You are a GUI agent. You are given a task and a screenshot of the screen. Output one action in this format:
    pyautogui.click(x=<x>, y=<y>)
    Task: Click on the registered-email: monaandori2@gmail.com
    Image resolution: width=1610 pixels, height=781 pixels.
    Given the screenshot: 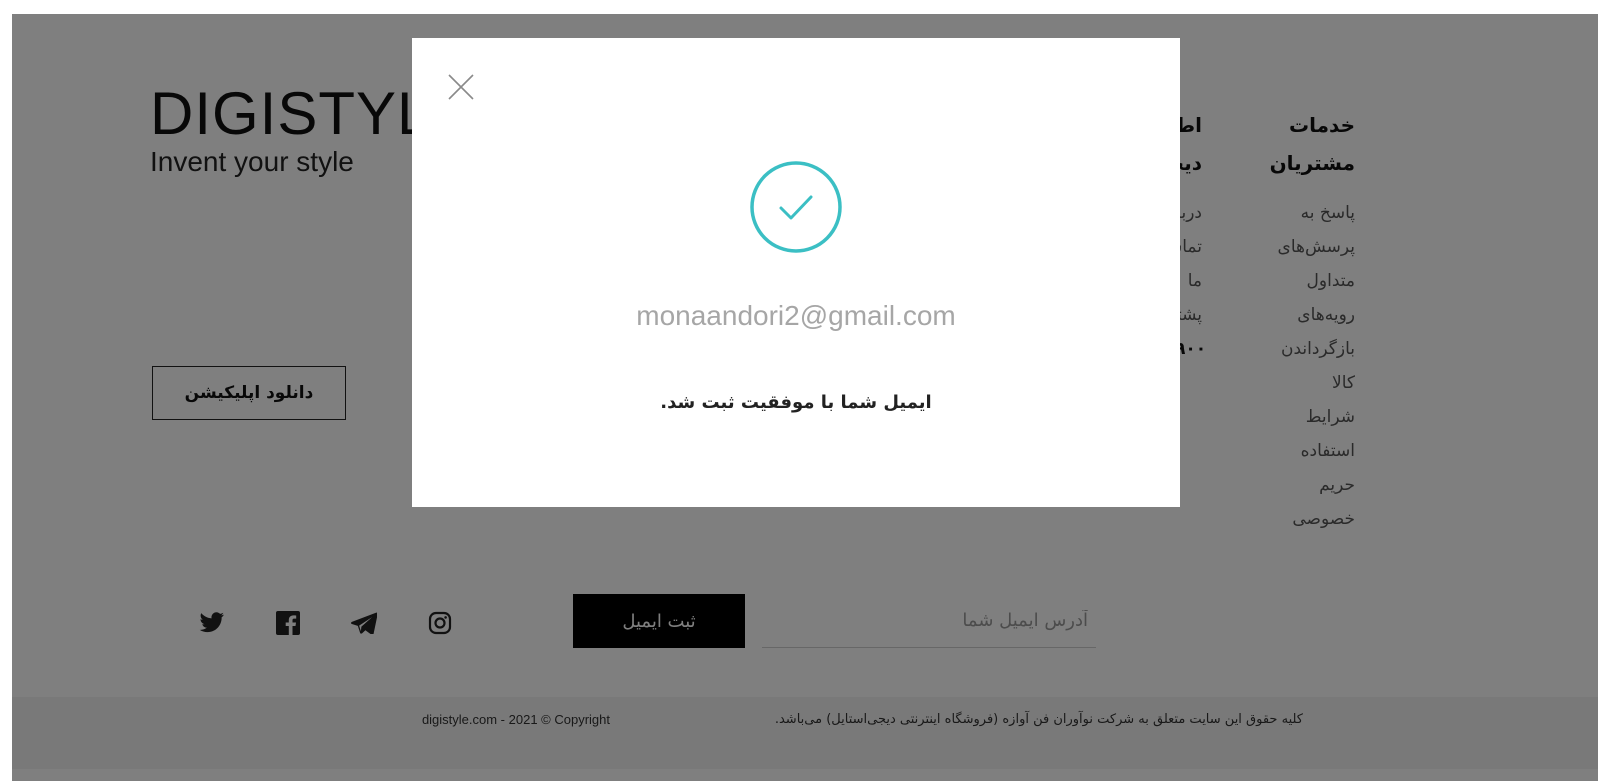 What is the action you would take?
    pyautogui.click(x=796, y=315)
    